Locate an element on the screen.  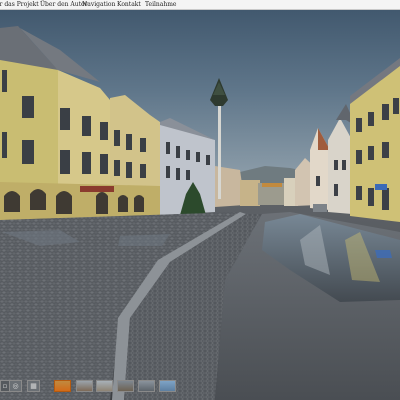
menu-item-about-author: Über den Autor is located at coordinates (63, 5).